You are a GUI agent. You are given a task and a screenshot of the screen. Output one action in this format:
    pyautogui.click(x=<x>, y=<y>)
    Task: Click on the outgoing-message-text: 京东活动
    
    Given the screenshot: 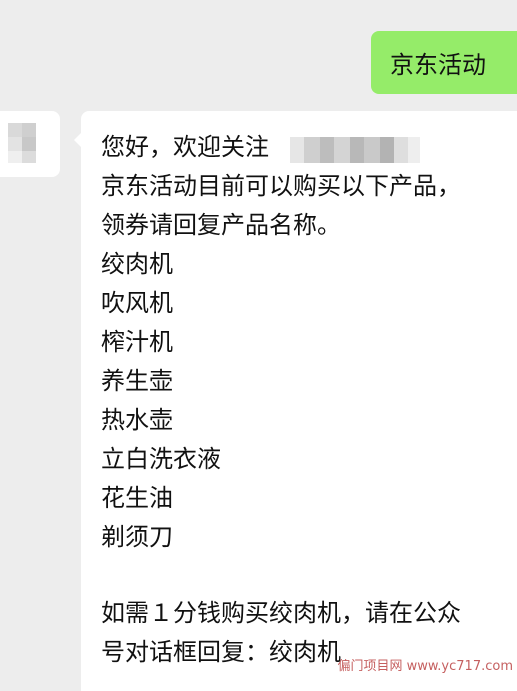 What is the action you would take?
    pyautogui.click(x=438, y=65)
    